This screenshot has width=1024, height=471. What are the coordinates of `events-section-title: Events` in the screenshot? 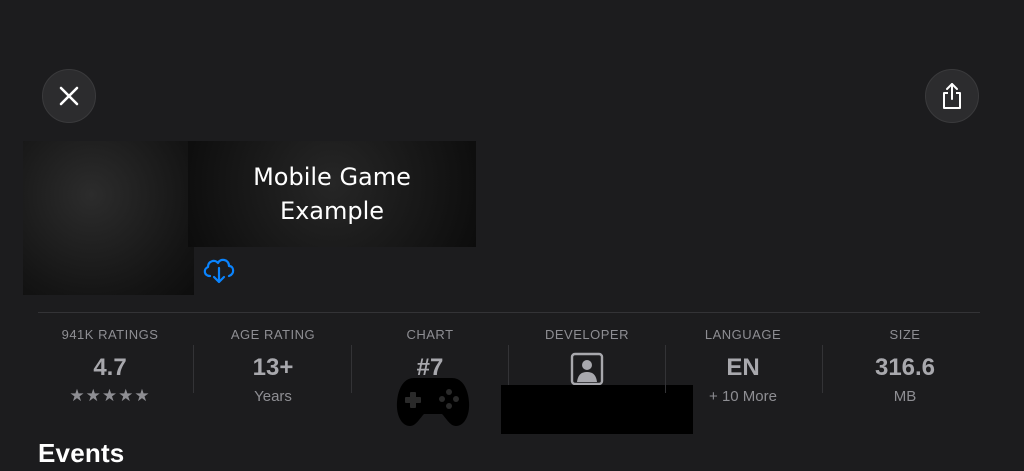 It's located at (81, 453).